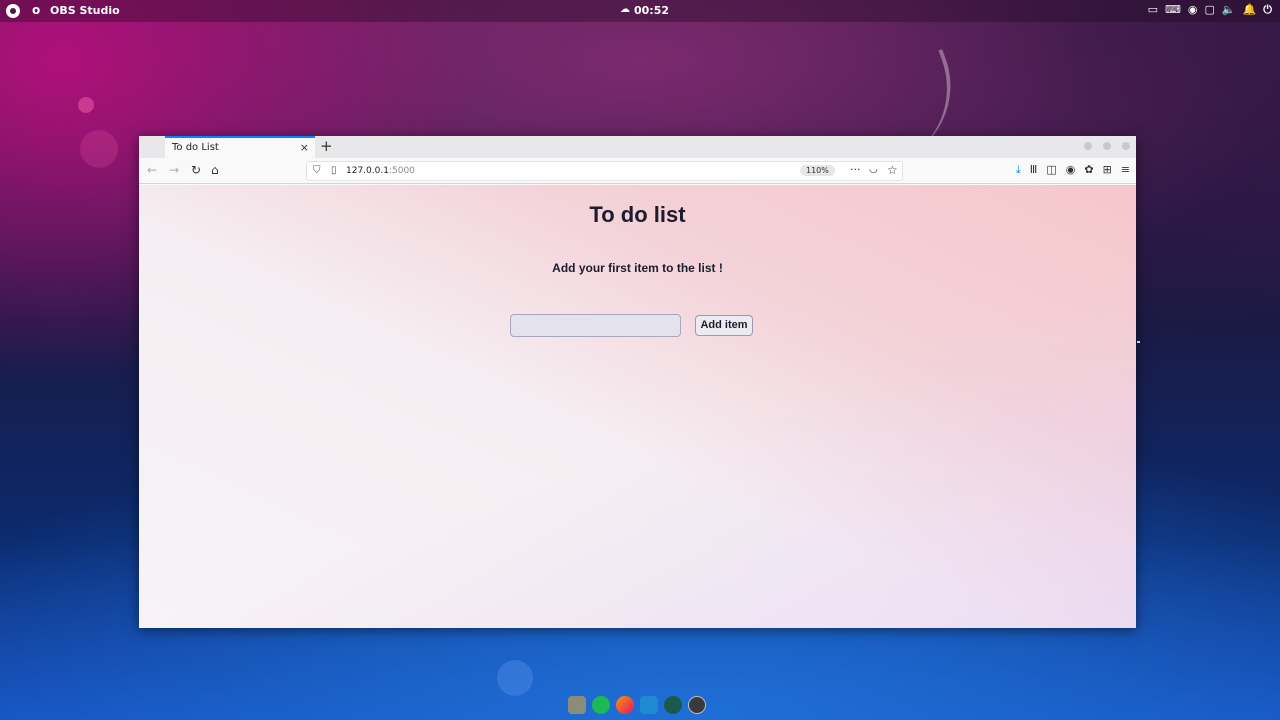 The height and width of the screenshot is (720, 1280). Describe the element at coordinates (873, 169) in the screenshot. I see `pocket-icon: ◡` at that location.